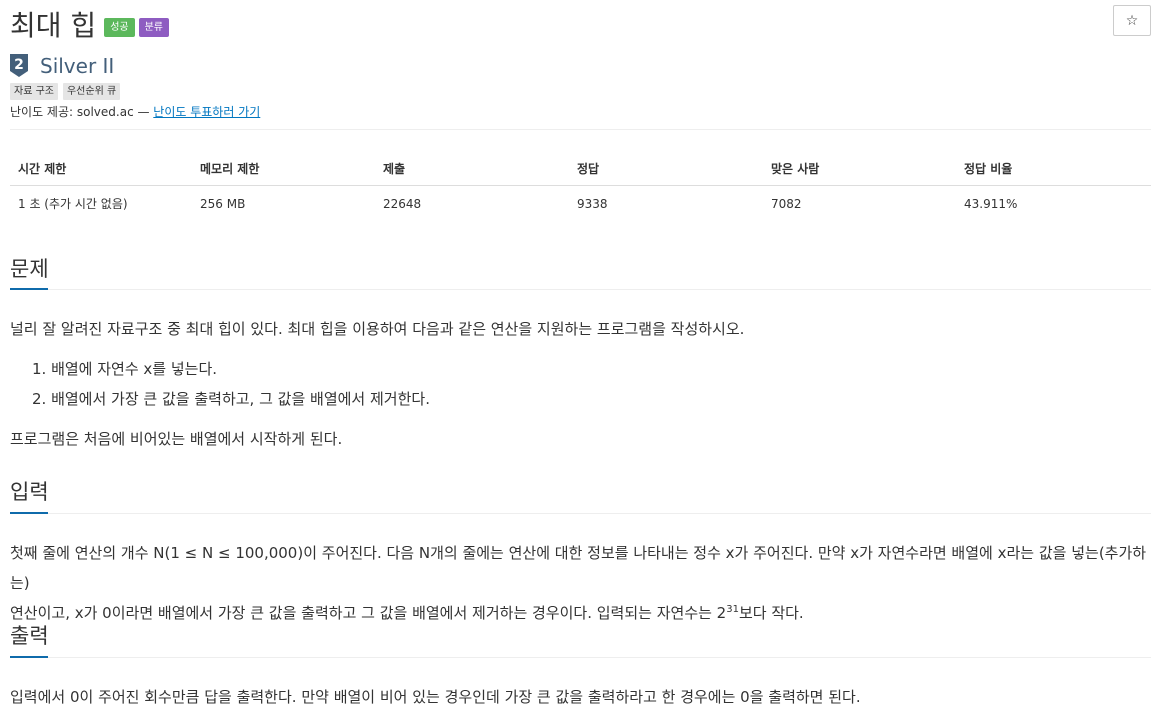 The width and height of the screenshot is (1161, 717). What do you see at coordinates (73, 204) in the screenshot?
I see `table-cell: 1 초 (추가 시간 없음)` at bounding box center [73, 204].